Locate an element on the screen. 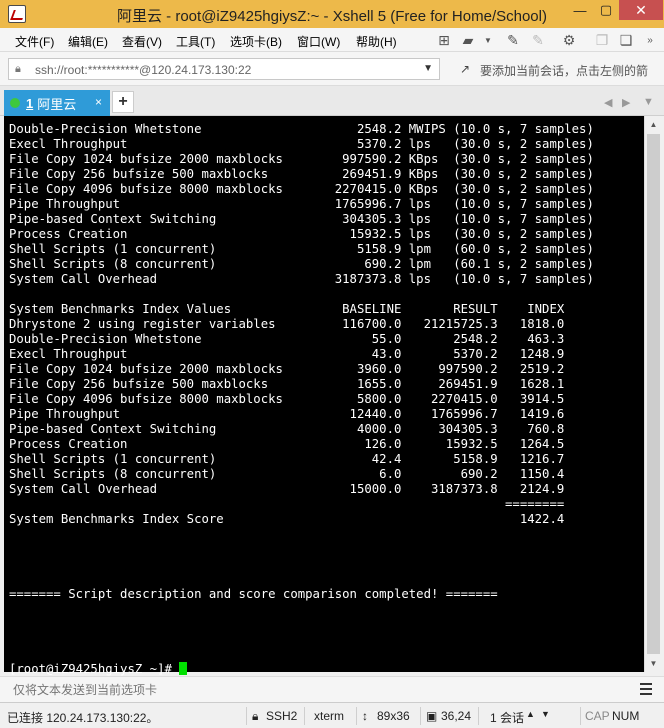 This screenshot has width=664, height=728. shell-prompt: [root@iZ9425hgiysZ ~]# is located at coordinates (94, 669).